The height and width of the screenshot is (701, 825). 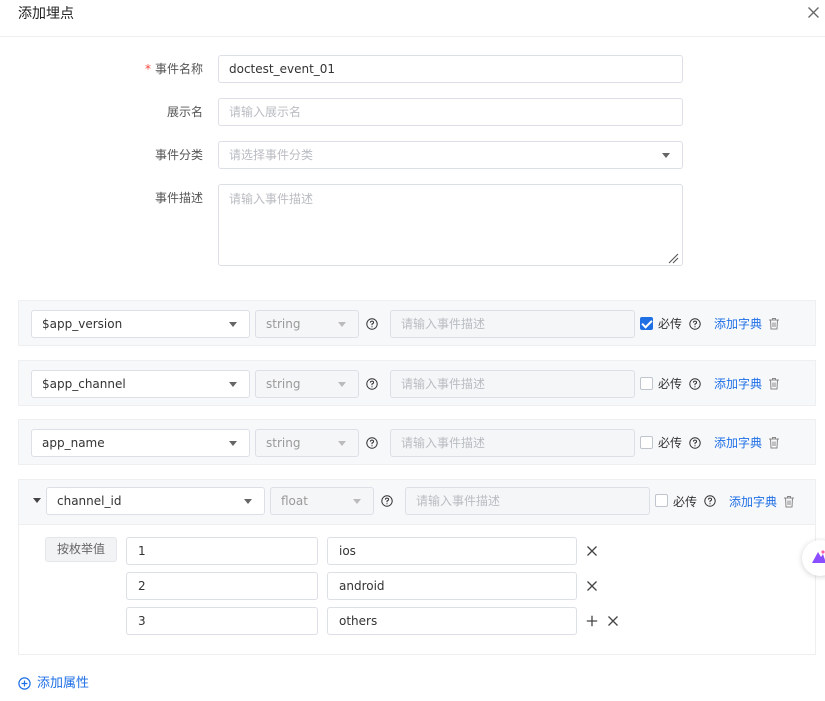 I want to click on add-circle-icon, so click(x=24, y=683).